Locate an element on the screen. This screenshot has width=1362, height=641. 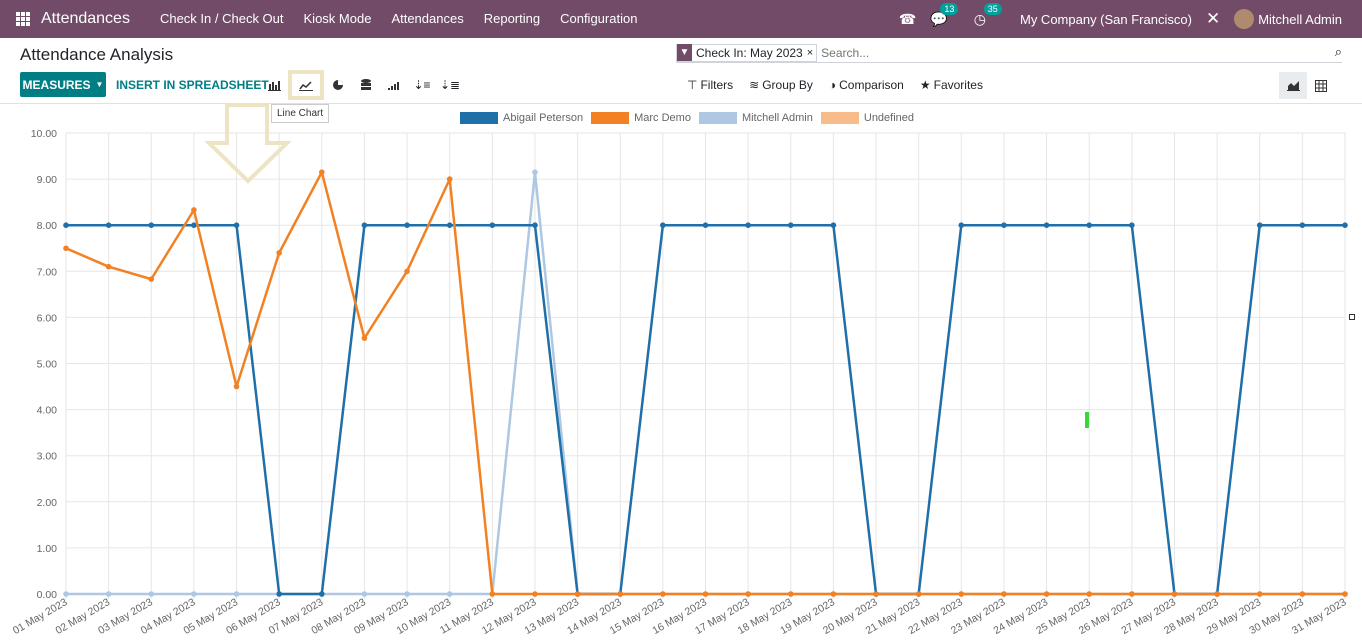
search-input is located at coordinates (1061, 52).